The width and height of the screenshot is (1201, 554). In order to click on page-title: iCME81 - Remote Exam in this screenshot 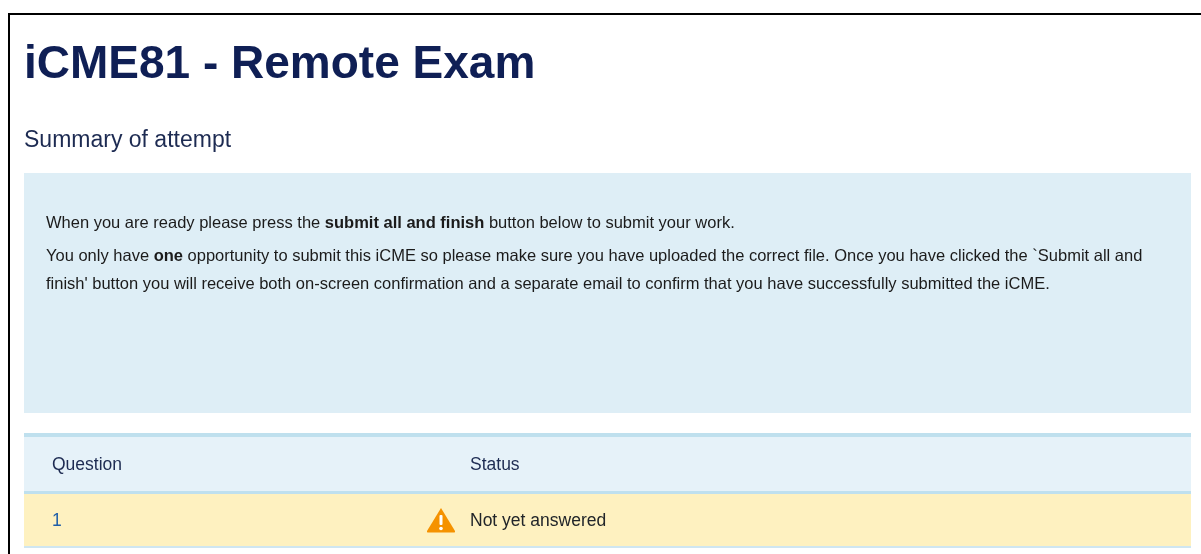, I will do `click(280, 62)`.